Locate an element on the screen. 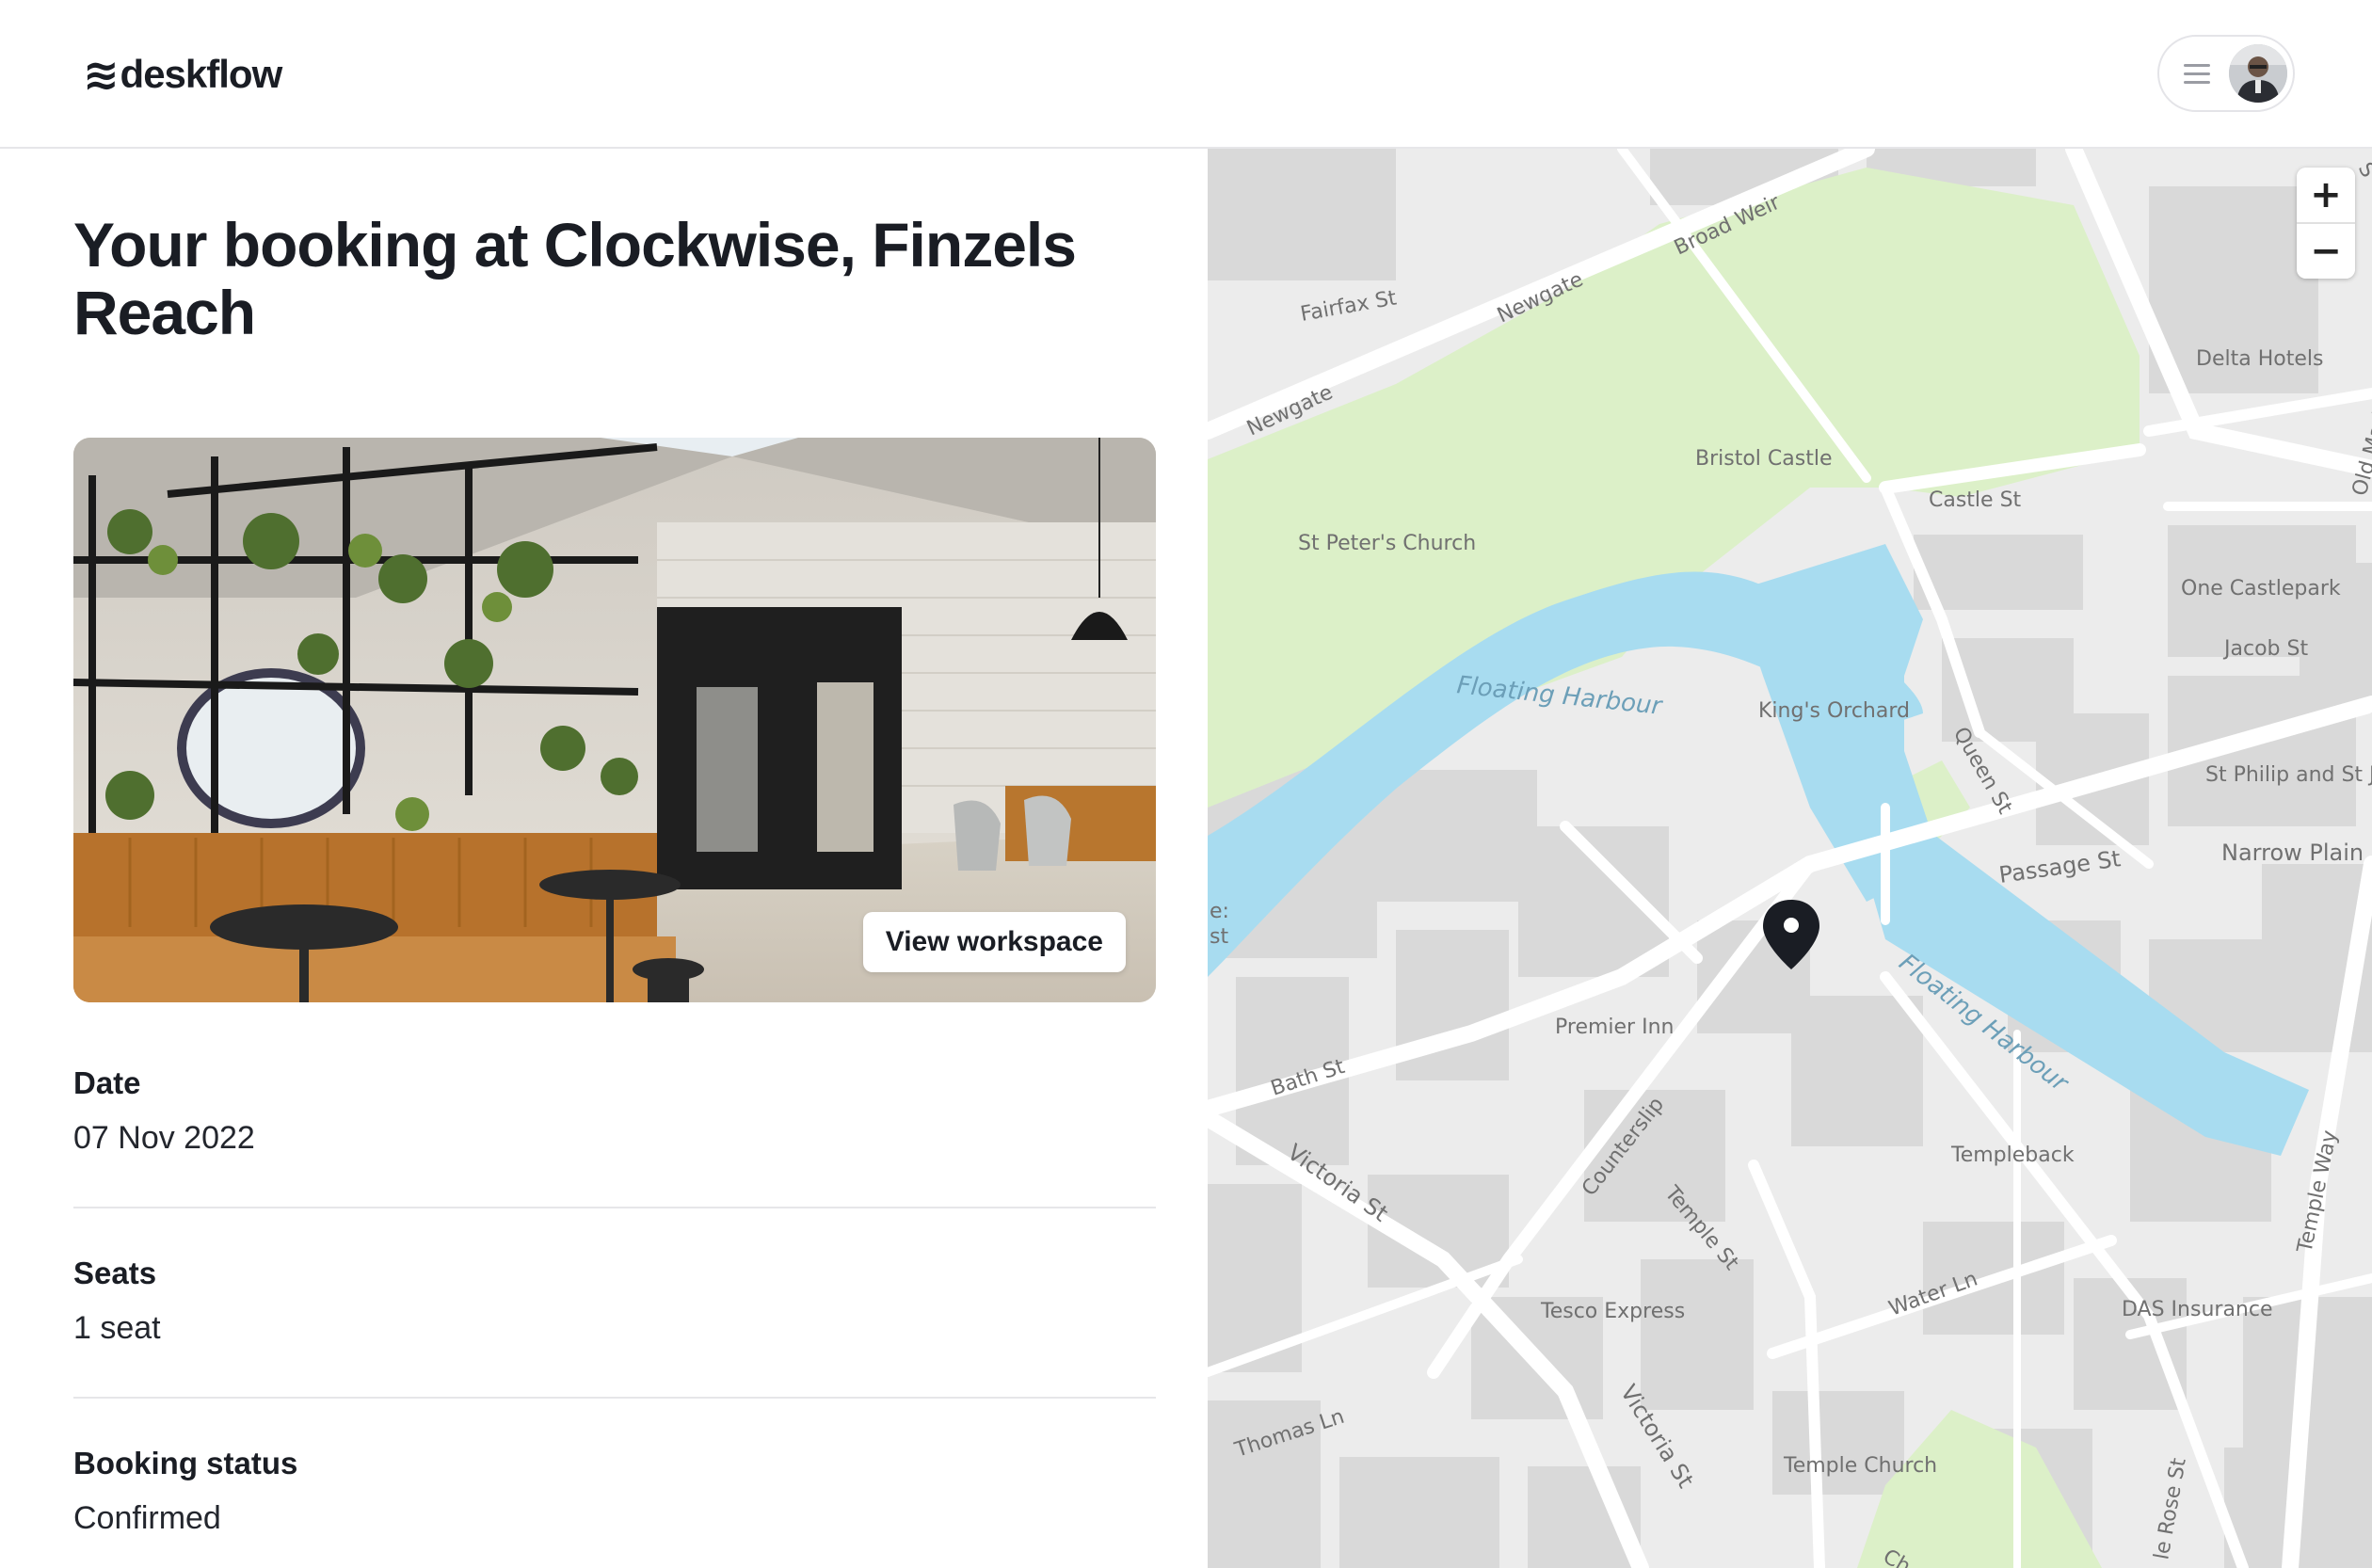 The width and height of the screenshot is (2372, 1568). logo-mark-icon: ≋ is located at coordinates (101, 74).